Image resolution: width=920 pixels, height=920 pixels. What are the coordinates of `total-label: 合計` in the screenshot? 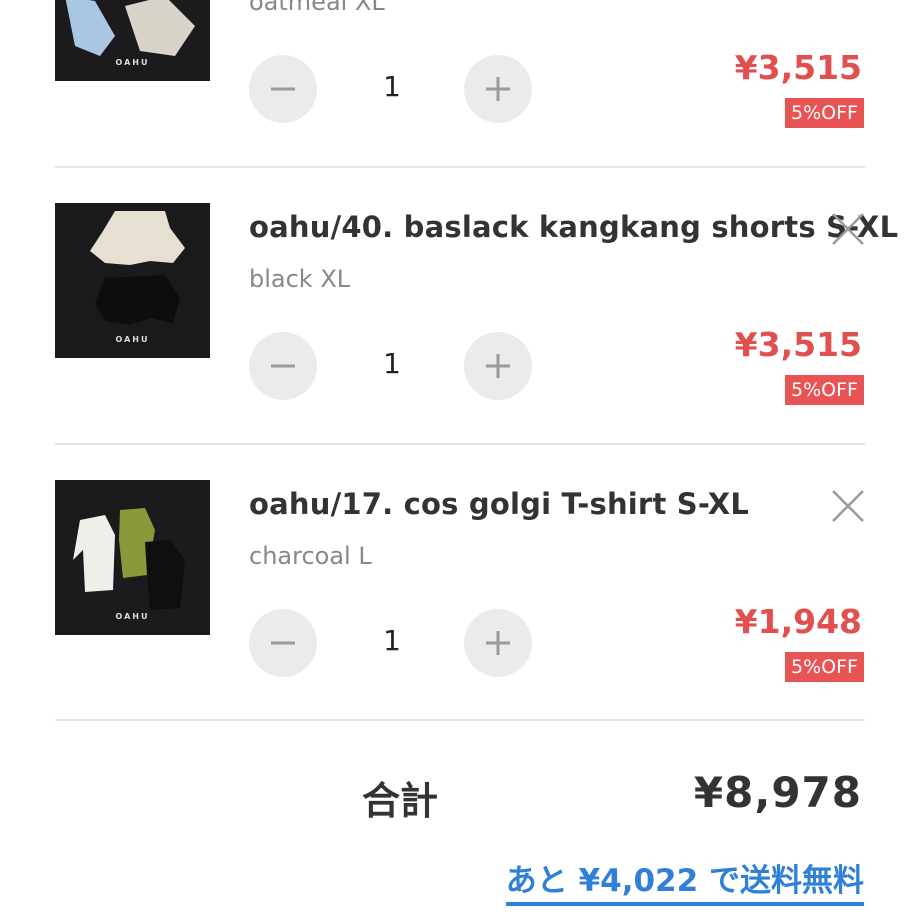 It's located at (400, 801).